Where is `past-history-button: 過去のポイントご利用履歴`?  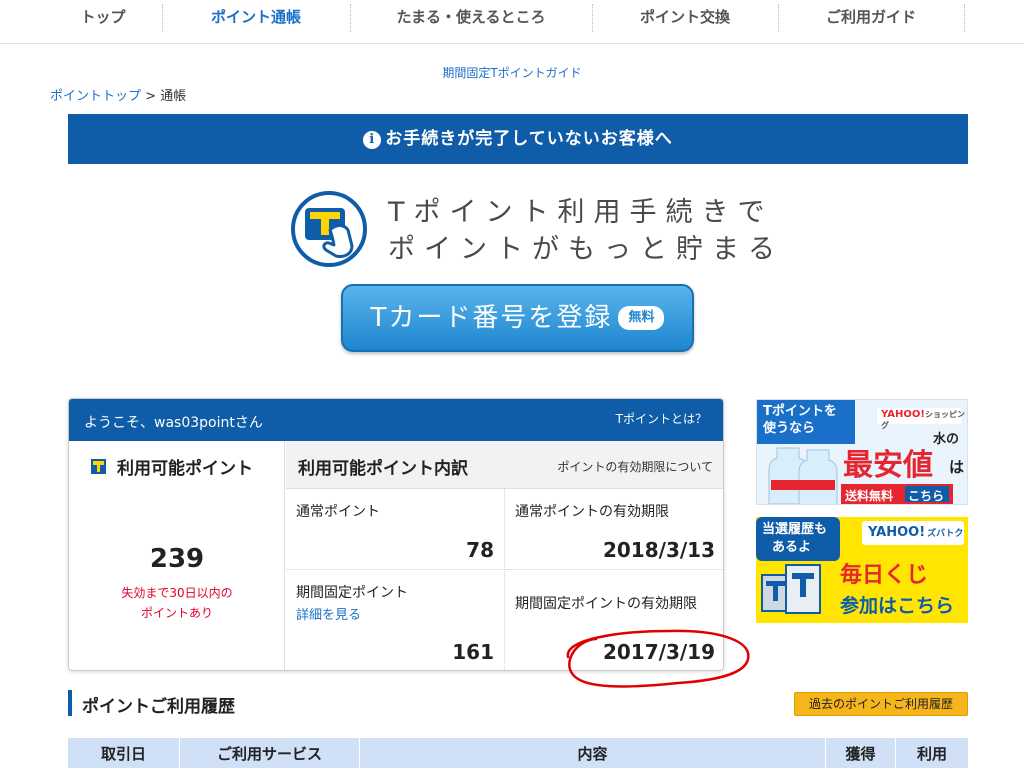 past-history-button: 過去のポイントご利用履歴 is located at coordinates (881, 704).